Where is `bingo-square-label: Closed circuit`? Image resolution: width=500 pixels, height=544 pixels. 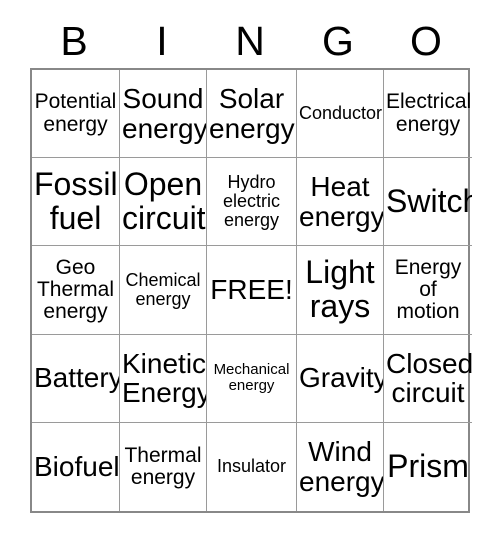 bingo-square-label: Closed circuit is located at coordinates (429, 378).